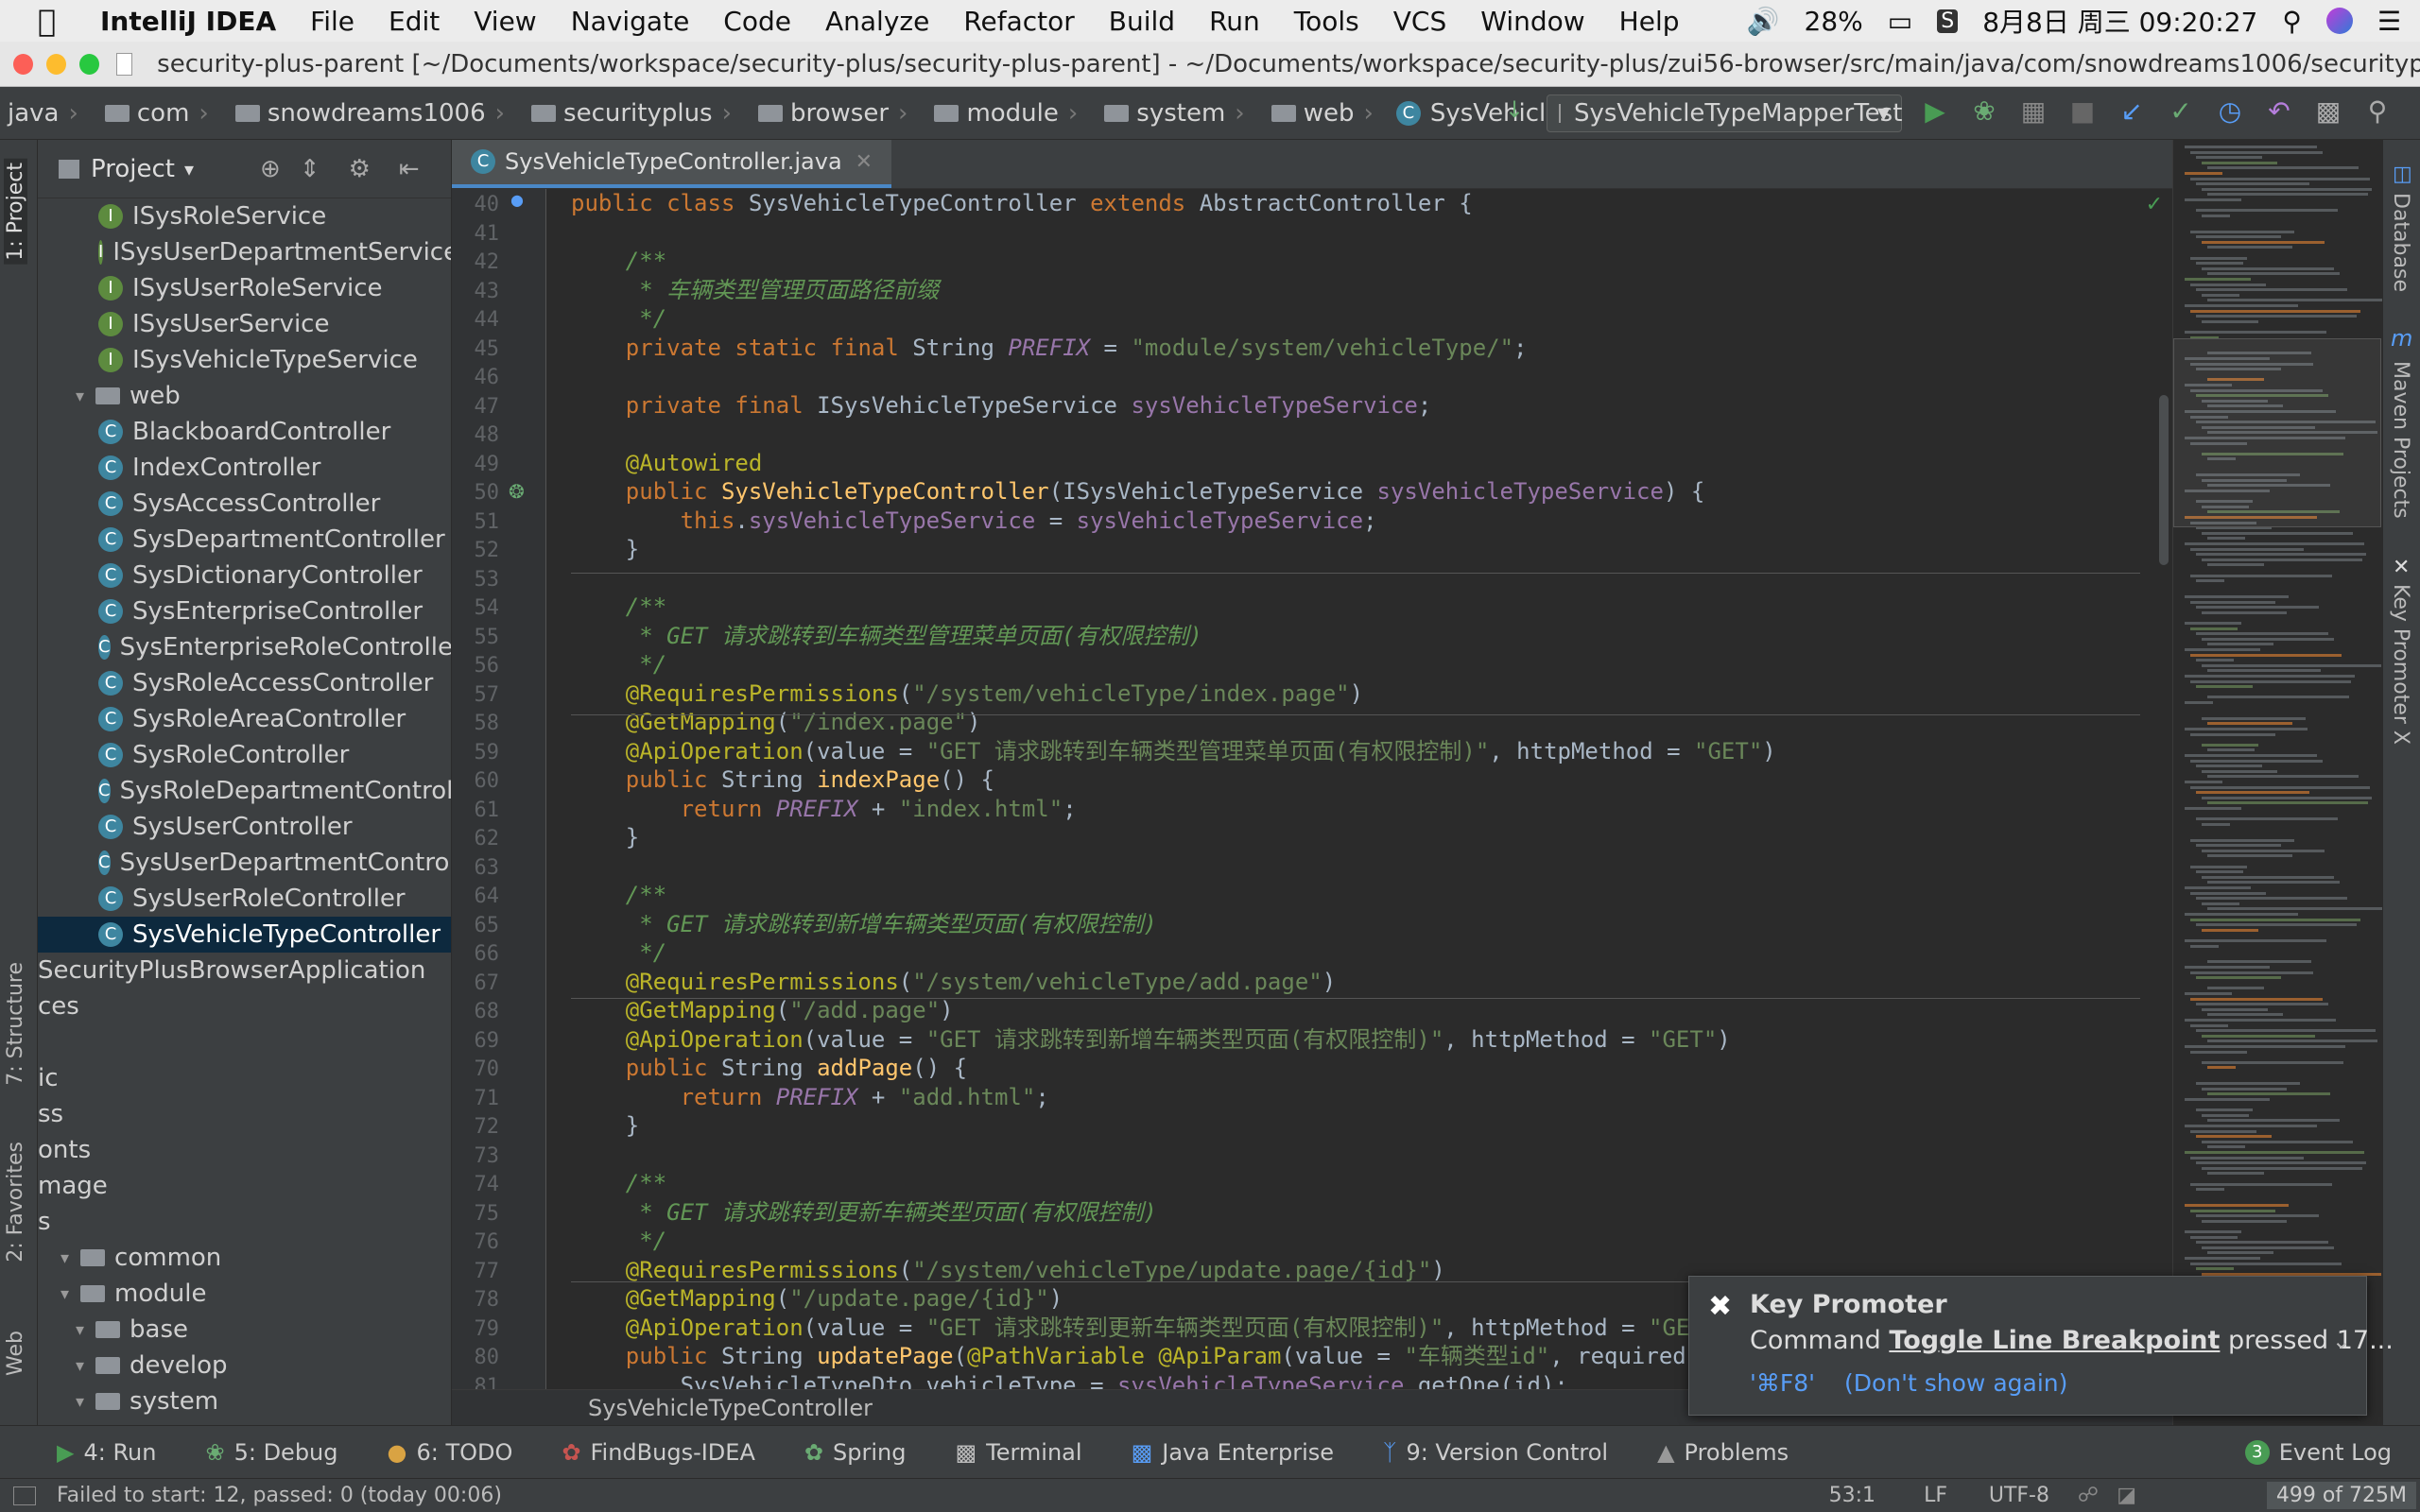 The width and height of the screenshot is (2420, 1512). Describe the element at coordinates (605, 549) in the screenshot. I see `code-line: }` at that location.